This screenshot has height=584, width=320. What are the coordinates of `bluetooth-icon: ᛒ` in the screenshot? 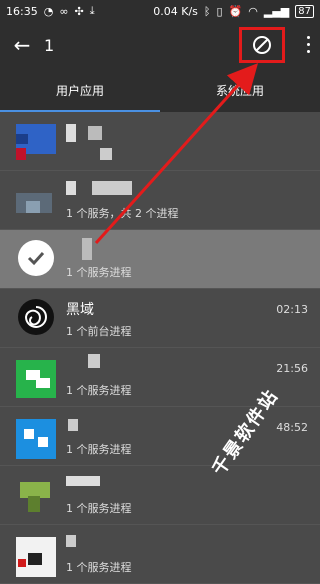 It's located at (207, 11).